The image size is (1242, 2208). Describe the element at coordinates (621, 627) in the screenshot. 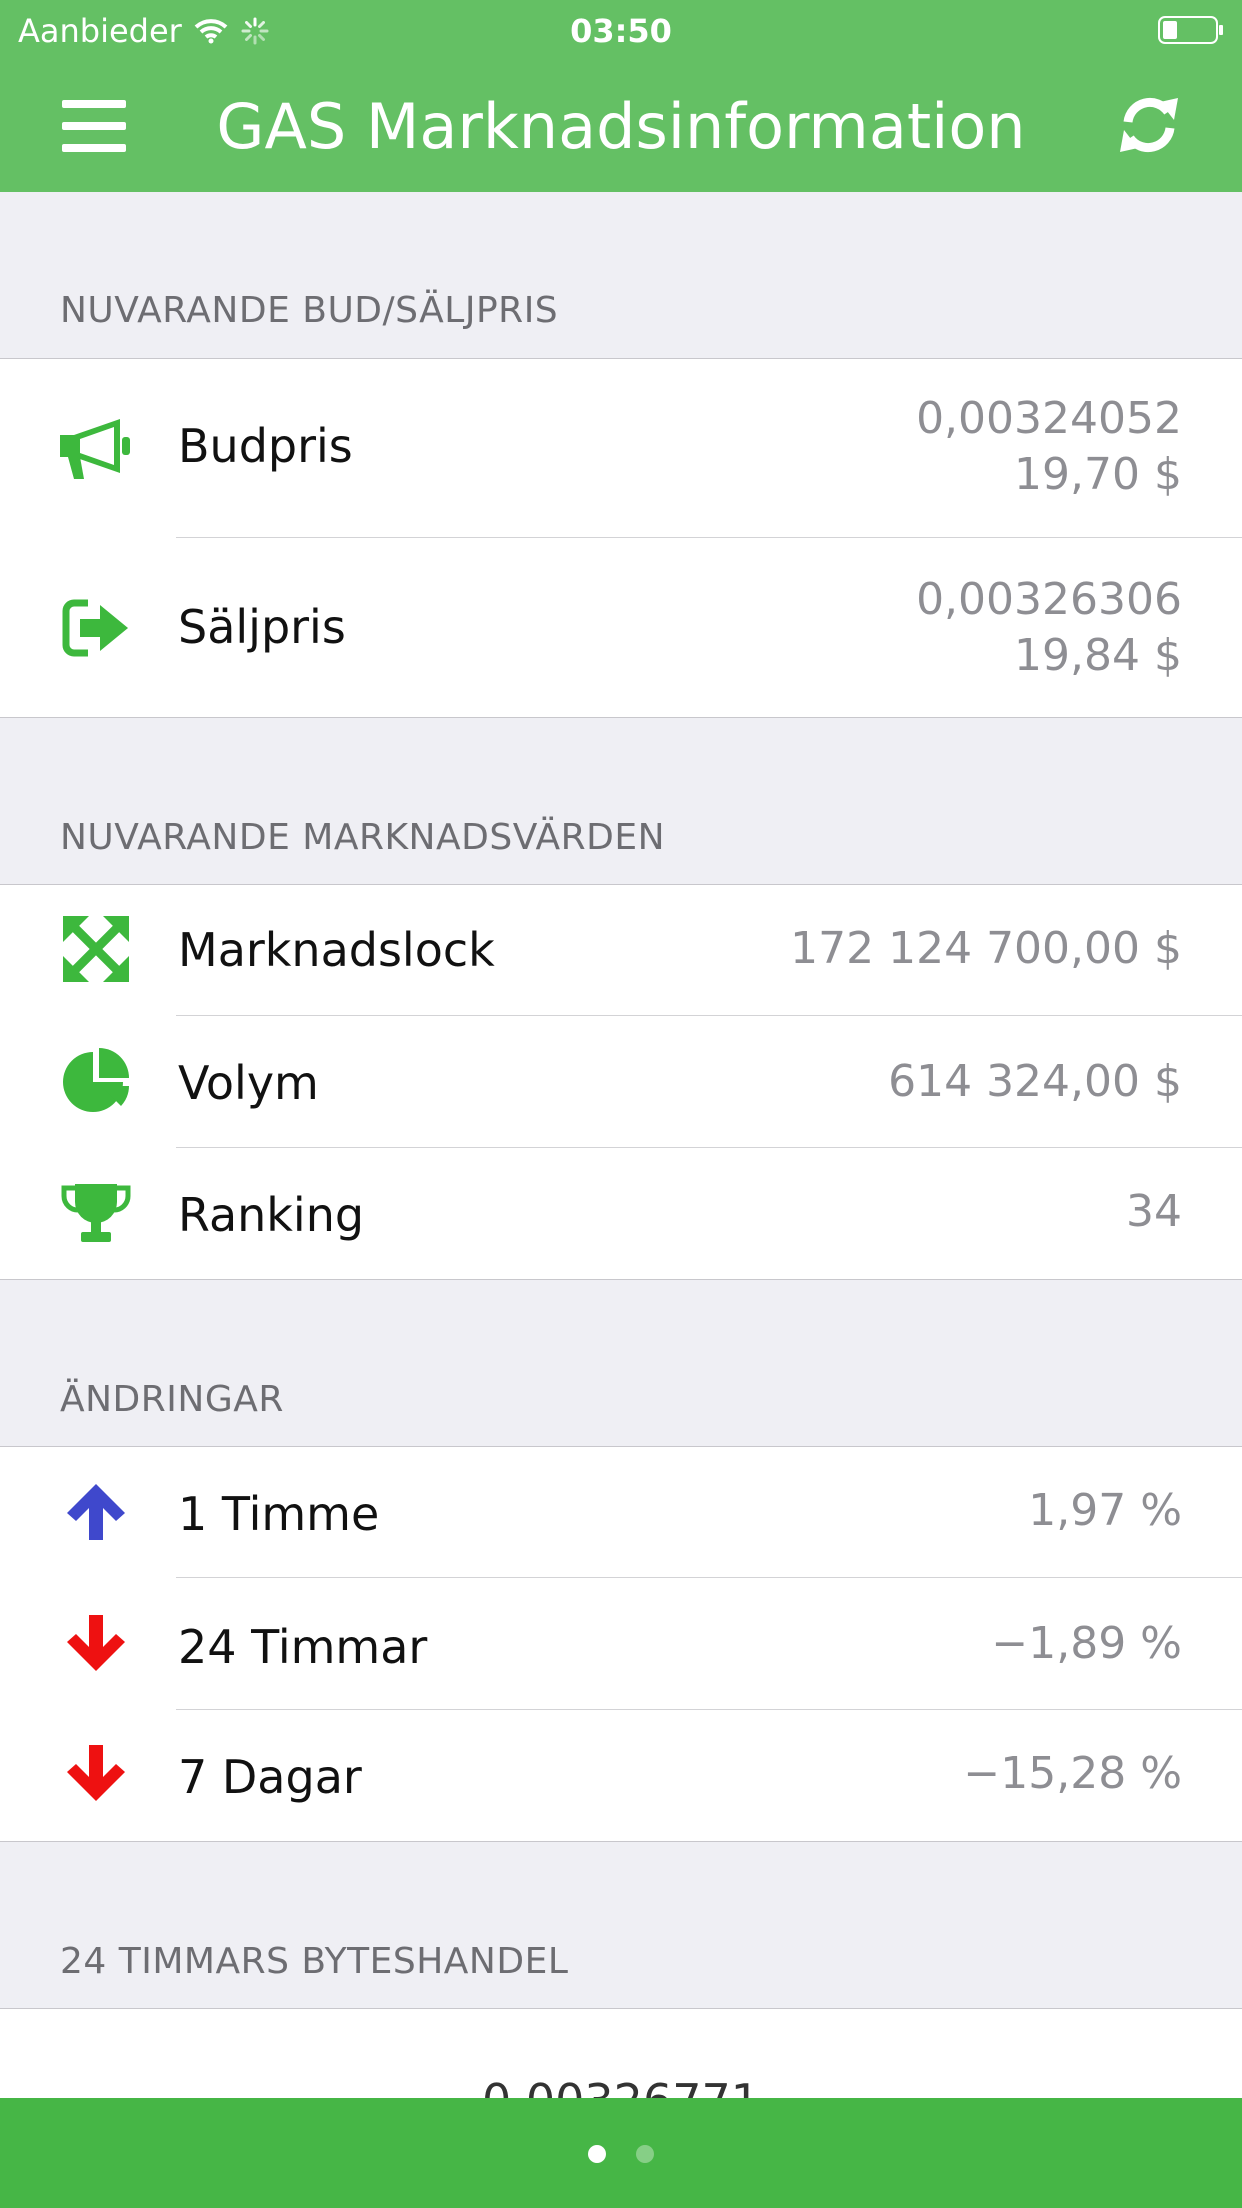

I see `row-ask-price: Säljpris 0,00326306 19,84 $` at that location.